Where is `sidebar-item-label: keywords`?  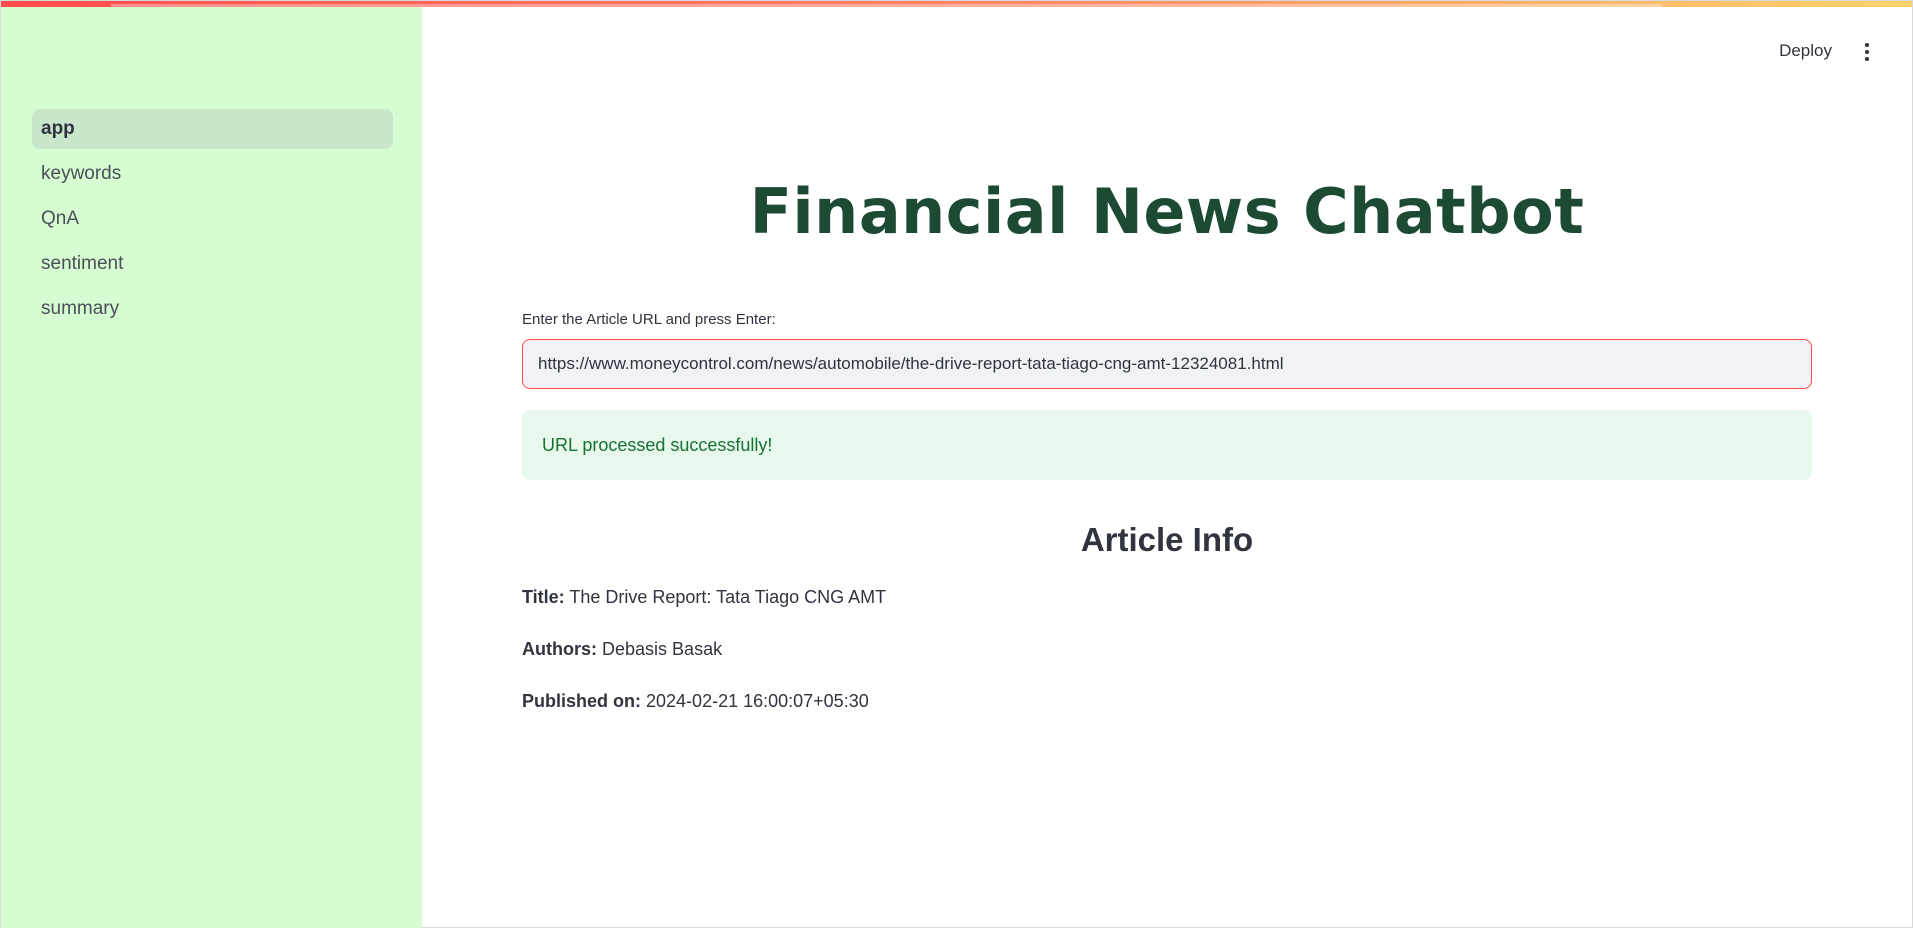
sidebar-item-label: keywords is located at coordinates (81, 173).